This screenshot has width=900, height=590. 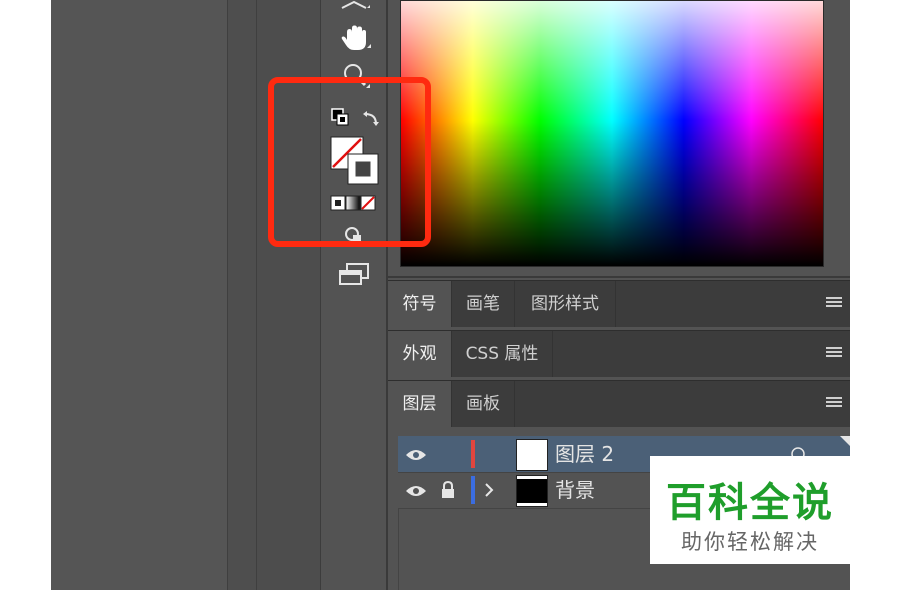 What do you see at coordinates (619, 303) in the screenshot?
I see `panel-group-symbols: 符号 画笔 图形样式` at bounding box center [619, 303].